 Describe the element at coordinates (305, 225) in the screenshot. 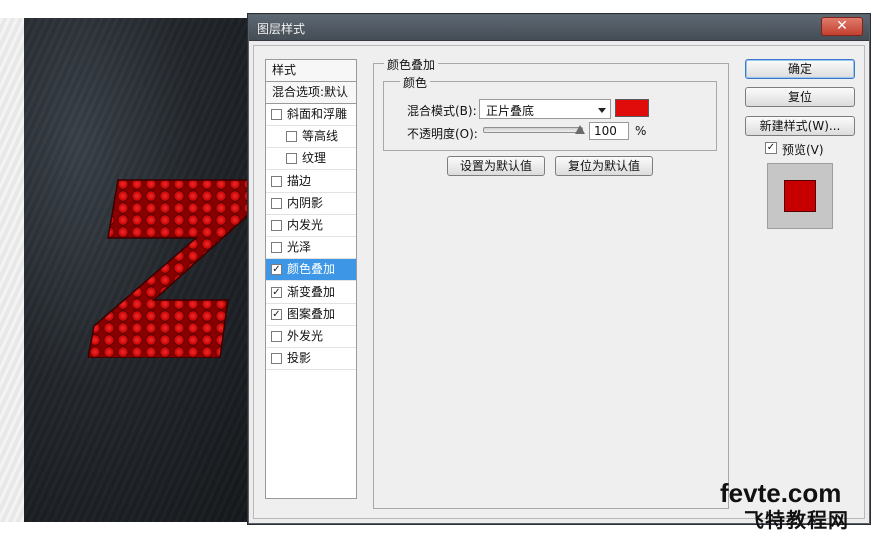

I see `style-item-label: 内发光` at that location.